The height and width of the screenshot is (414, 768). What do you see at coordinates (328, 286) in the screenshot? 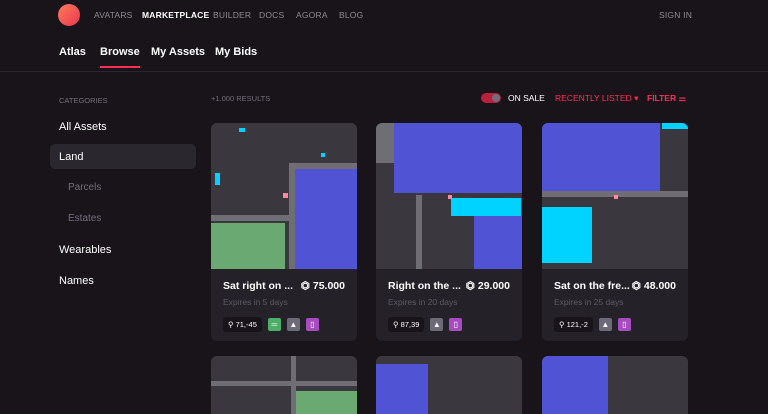
I see `price-value: 75.000` at bounding box center [328, 286].